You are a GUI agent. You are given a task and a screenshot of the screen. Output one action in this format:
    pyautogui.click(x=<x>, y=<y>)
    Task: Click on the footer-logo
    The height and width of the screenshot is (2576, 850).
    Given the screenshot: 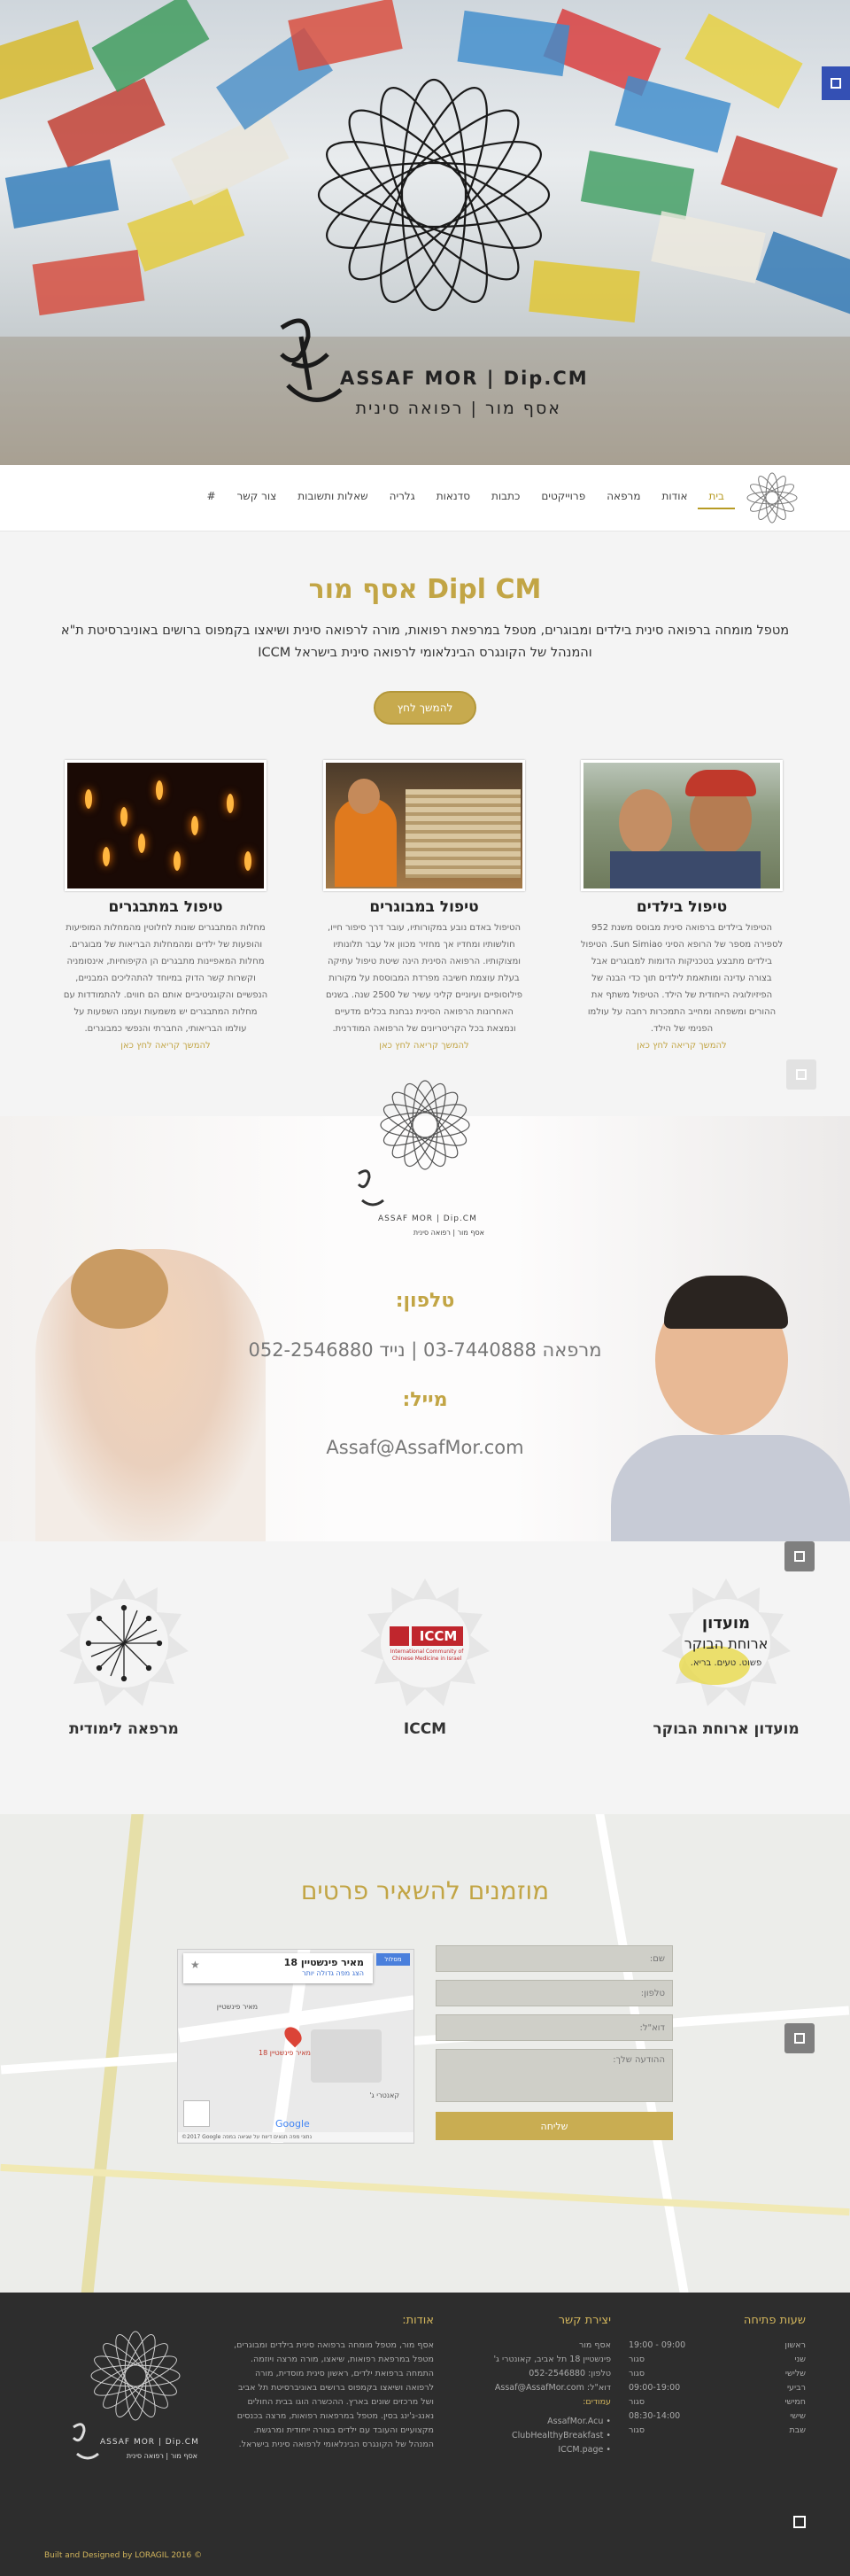 What is the action you would take?
    pyautogui.click(x=126, y=2395)
    